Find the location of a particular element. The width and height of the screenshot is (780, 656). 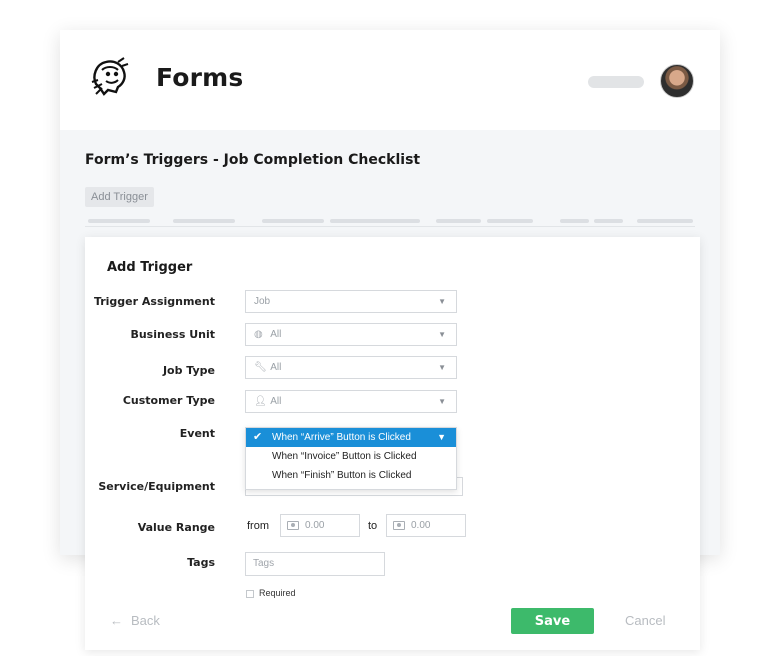

table-divider is located at coordinates (390, 226).